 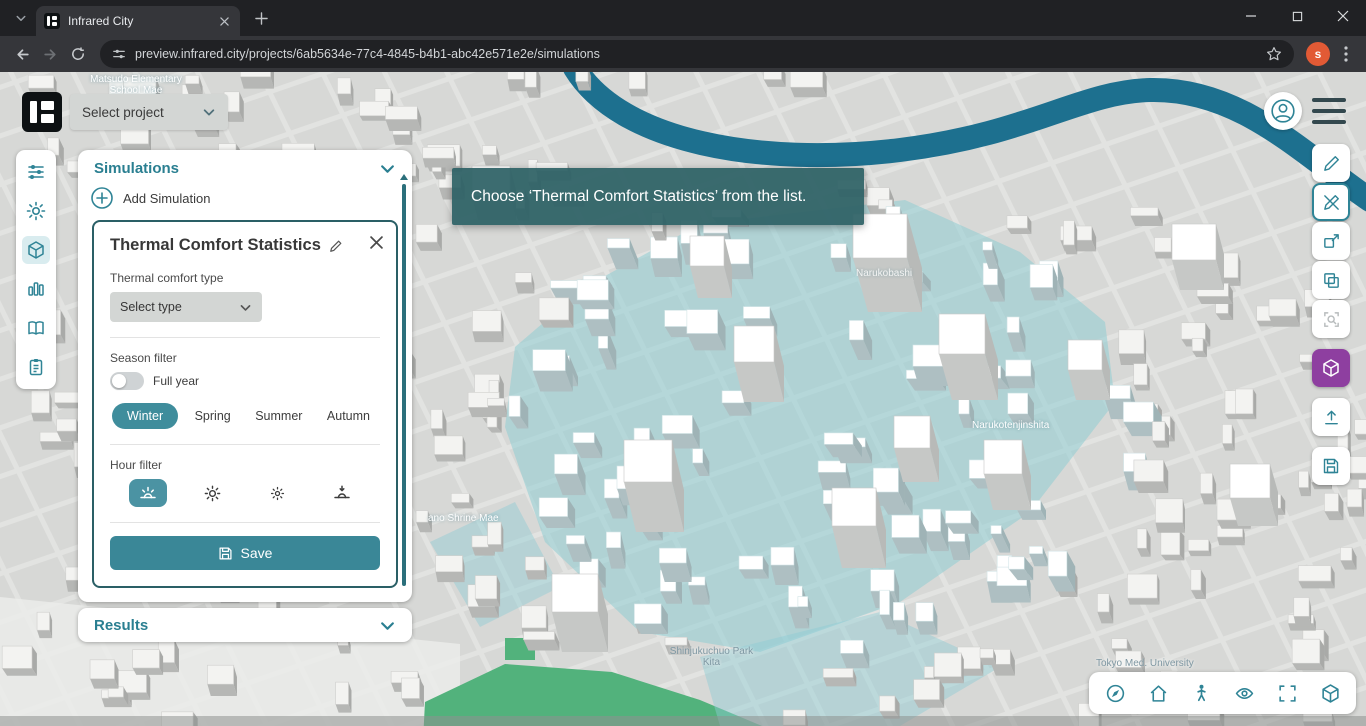 What do you see at coordinates (121, 625) in the screenshot?
I see `results-label: Results` at bounding box center [121, 625].